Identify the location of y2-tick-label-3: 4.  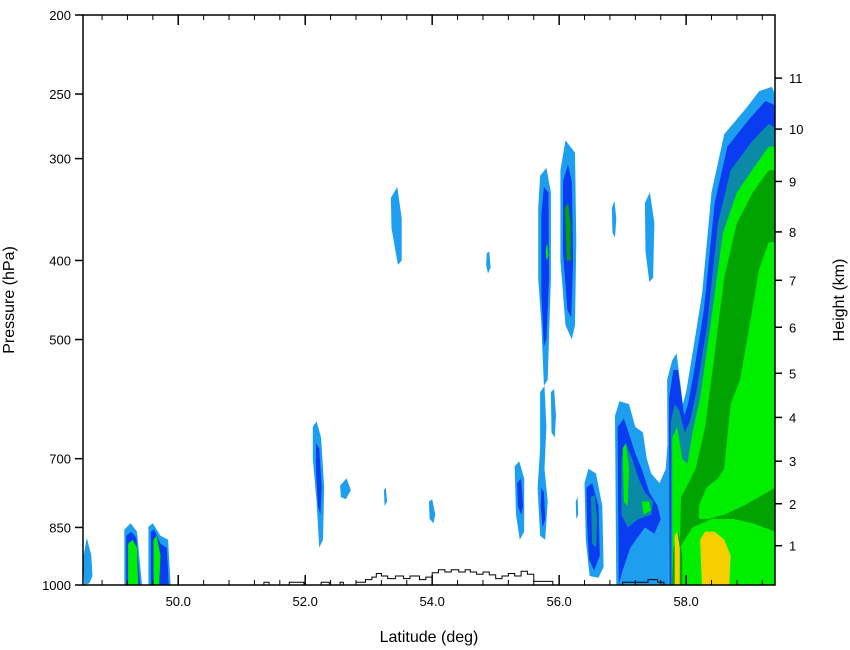
(792, 417).